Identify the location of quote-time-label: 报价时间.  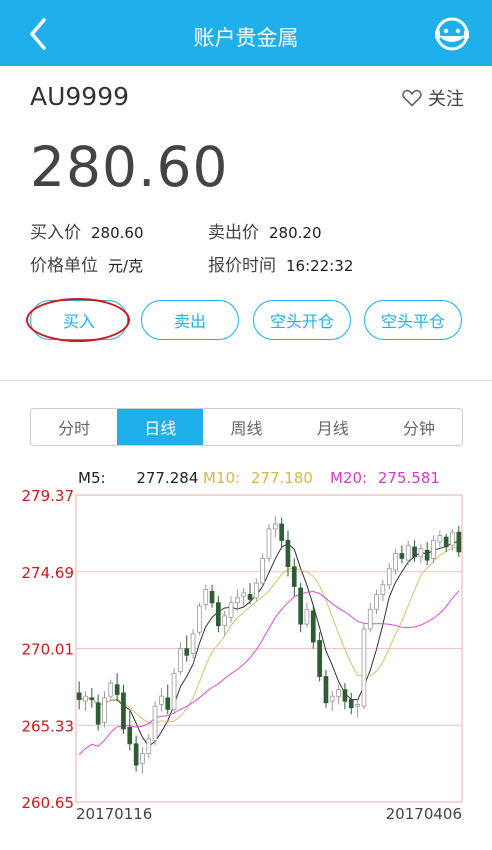
(242, 266).